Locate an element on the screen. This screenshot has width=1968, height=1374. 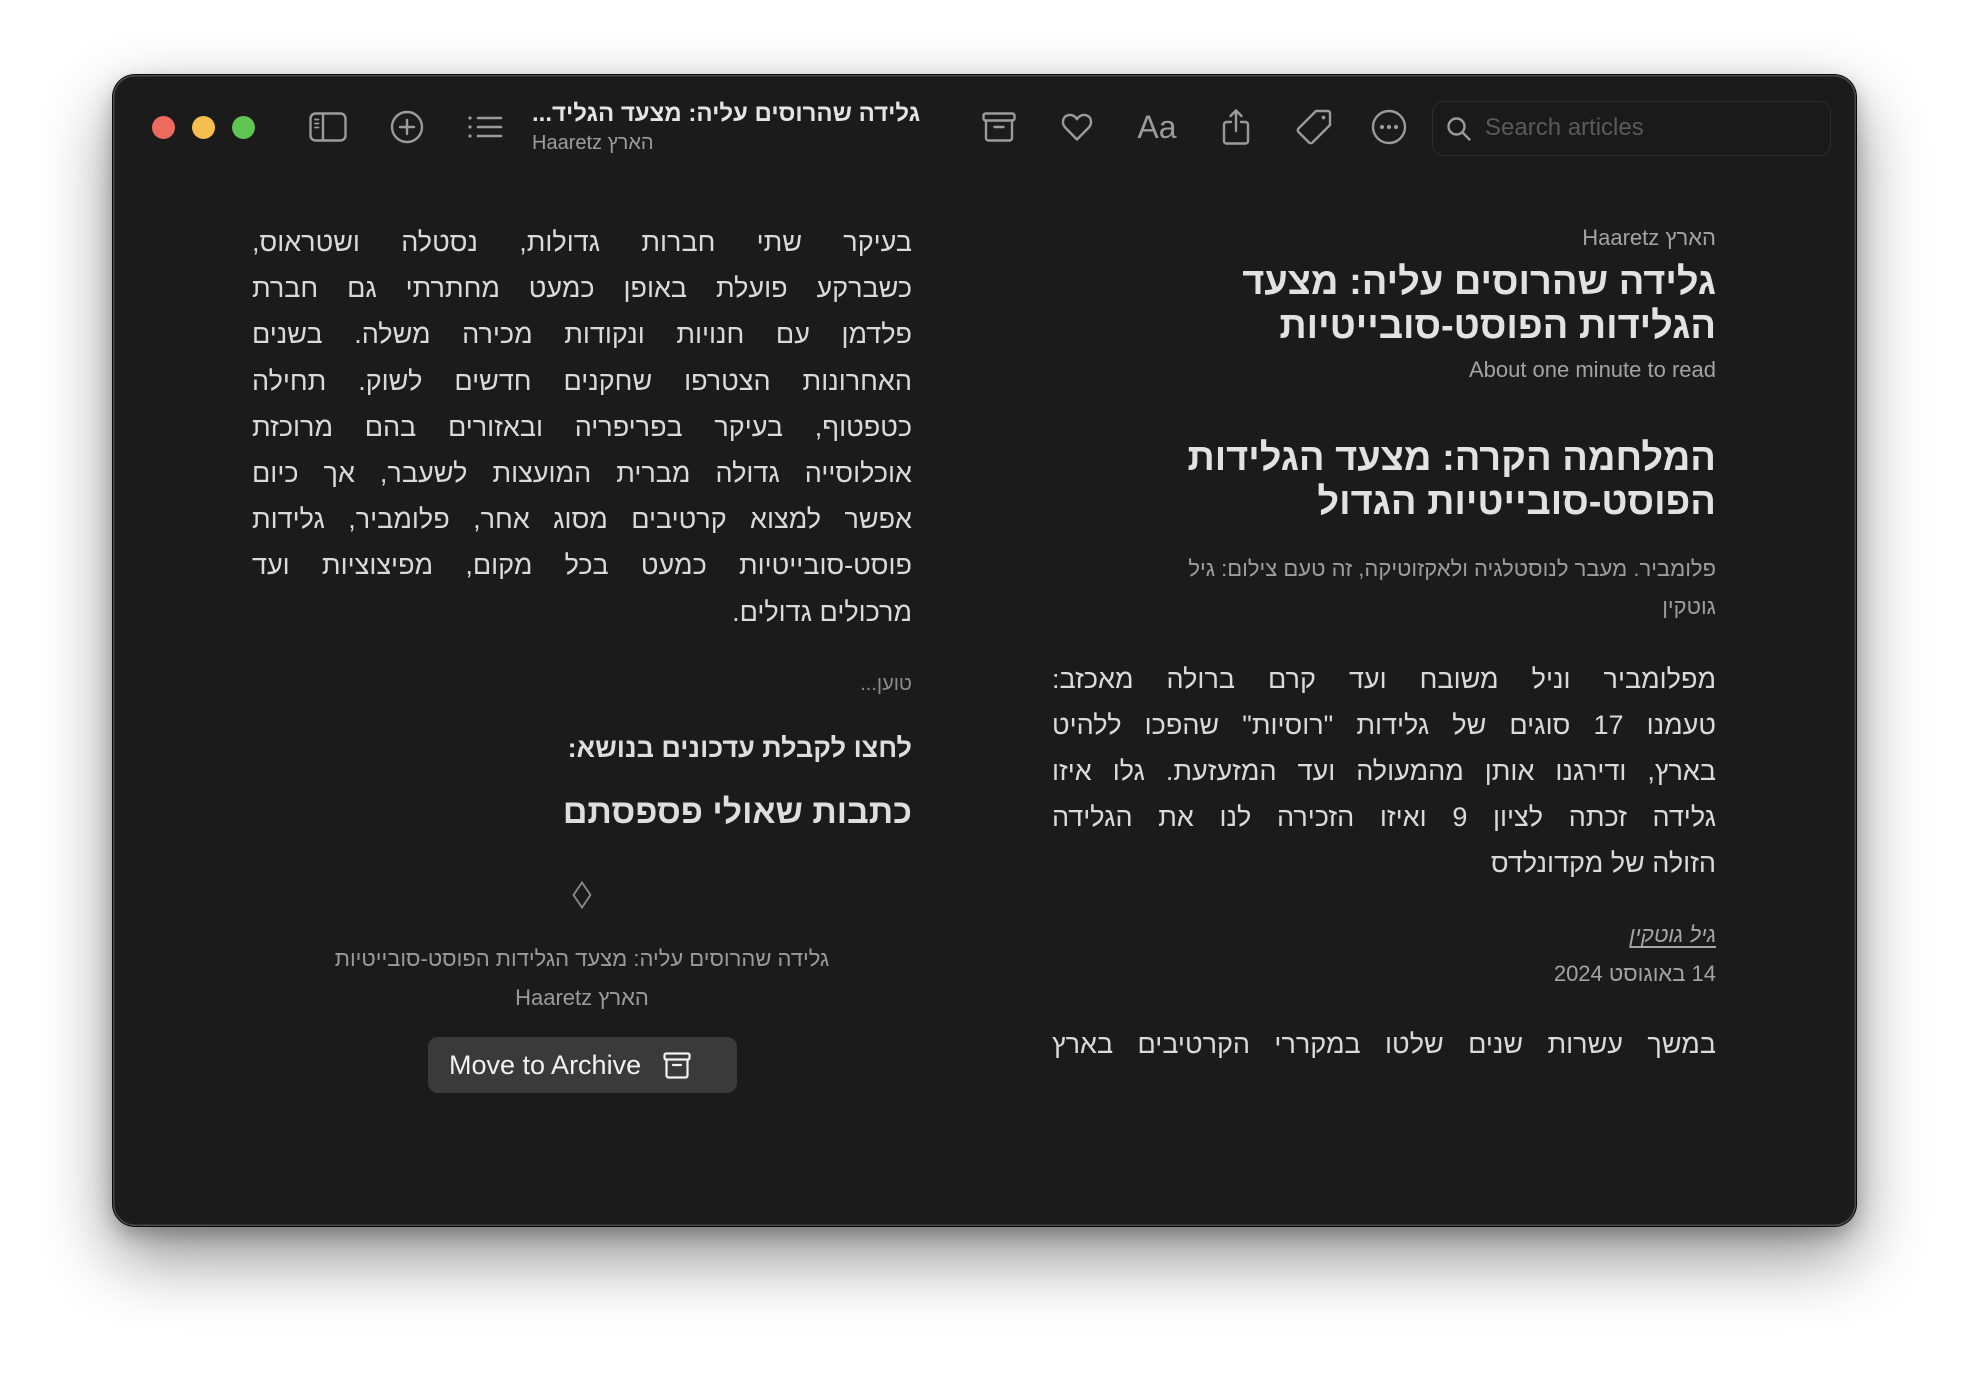
search-field is located at coordinates (1631, 128).